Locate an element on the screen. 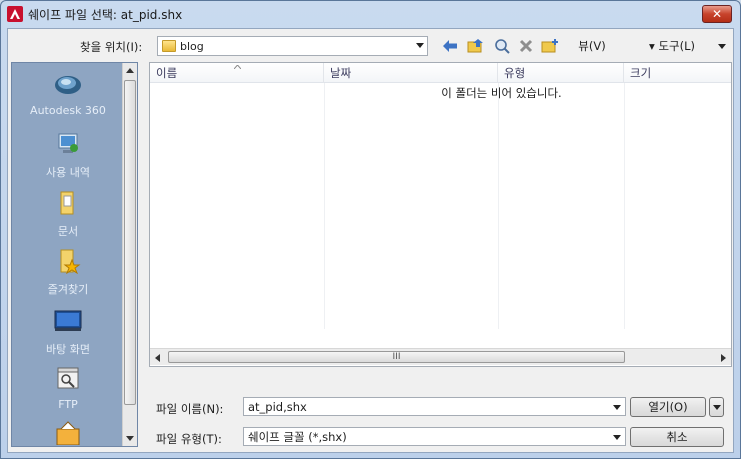 This screenshot has height=459, width=741. back-button is located at coordinates (450, 46).